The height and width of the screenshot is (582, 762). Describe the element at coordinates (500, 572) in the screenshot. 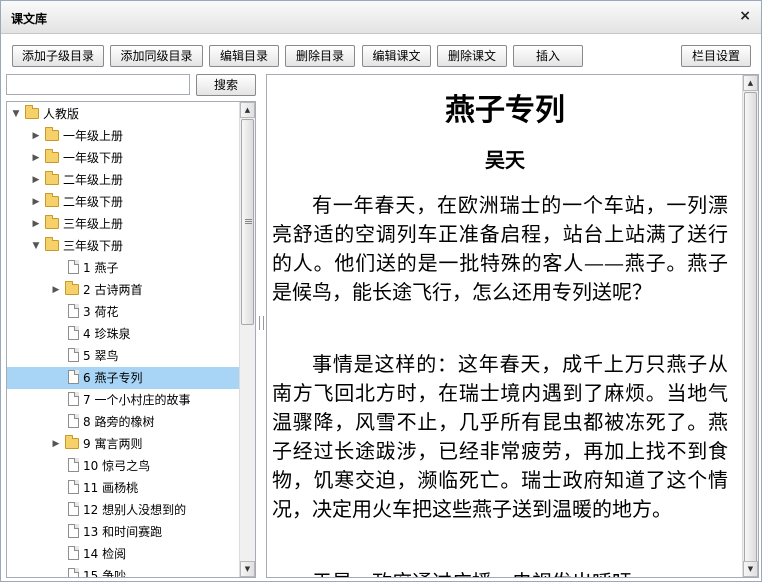

I see `lesson-paragraph-3: 于是，政府通过广播、电视发出呼吁` at that location.